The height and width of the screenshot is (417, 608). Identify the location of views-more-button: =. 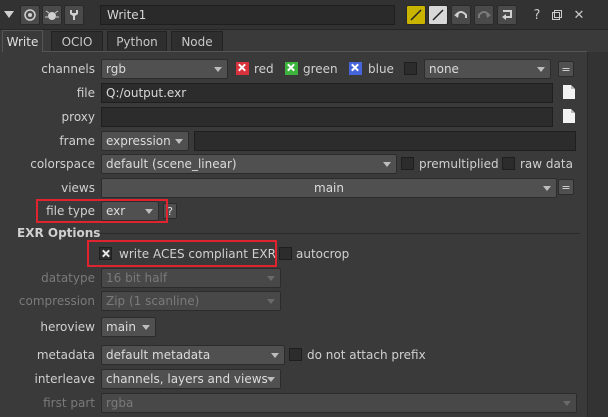
(566, 187).